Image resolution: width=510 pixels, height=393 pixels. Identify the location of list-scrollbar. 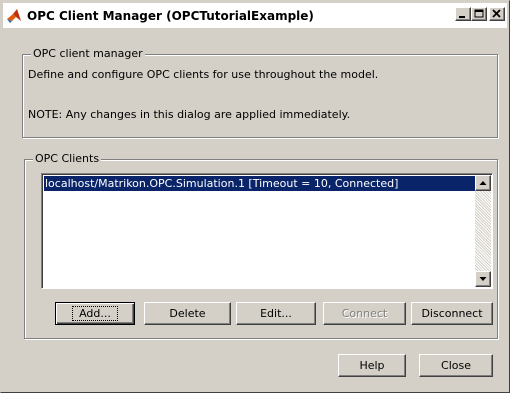
(483, 231).